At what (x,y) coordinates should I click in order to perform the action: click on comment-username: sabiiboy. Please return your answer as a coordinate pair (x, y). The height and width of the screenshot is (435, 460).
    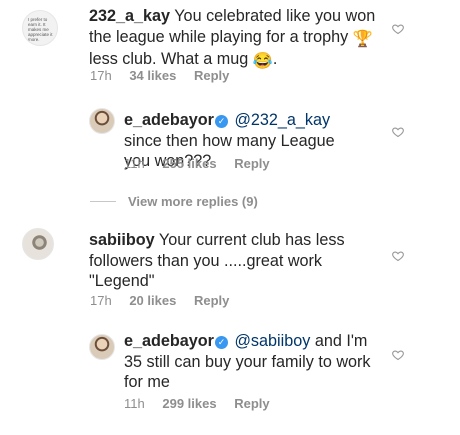
    Looking at the image, I should click on (122, 240).